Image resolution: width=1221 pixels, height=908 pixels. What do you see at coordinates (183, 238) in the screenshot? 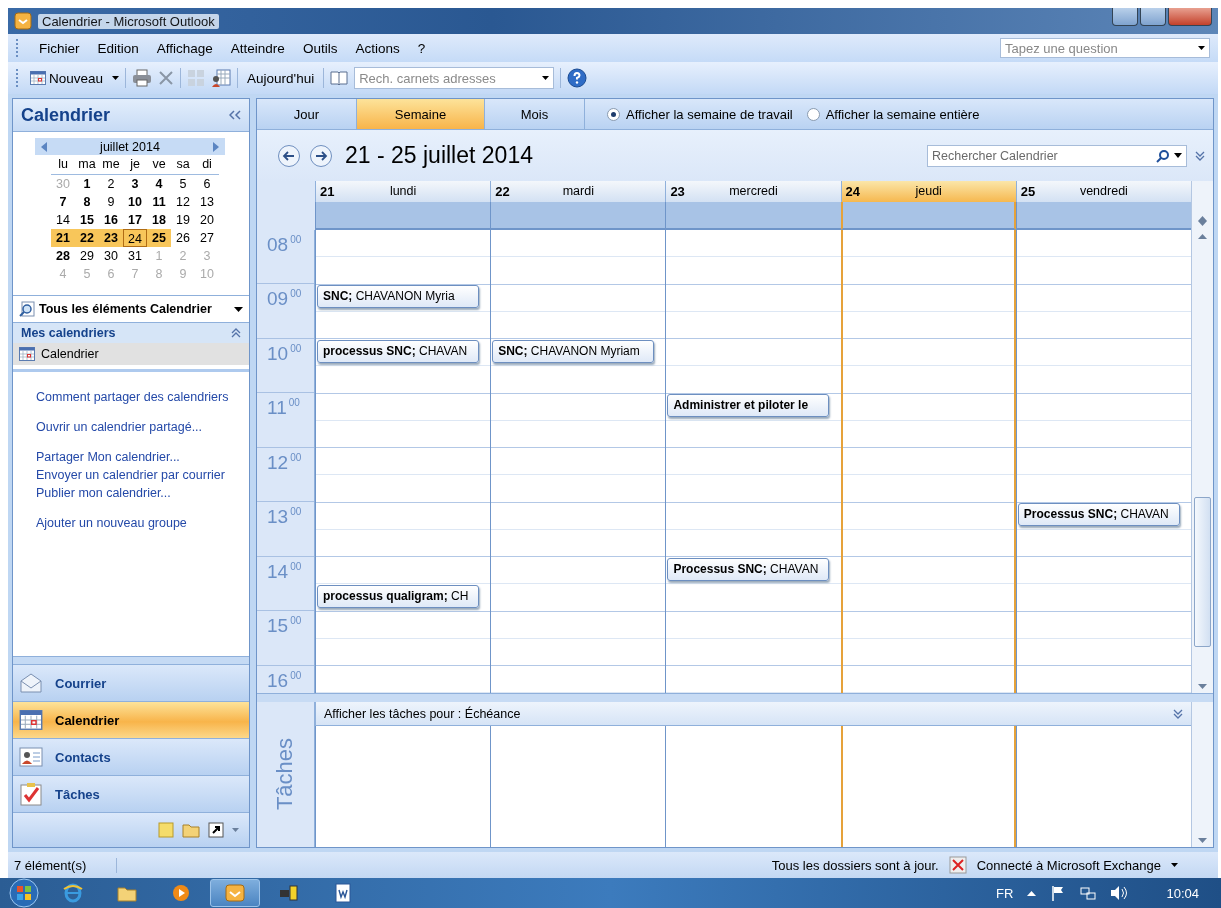
I see `date-cell: 26` at bounding box center [183, 238].